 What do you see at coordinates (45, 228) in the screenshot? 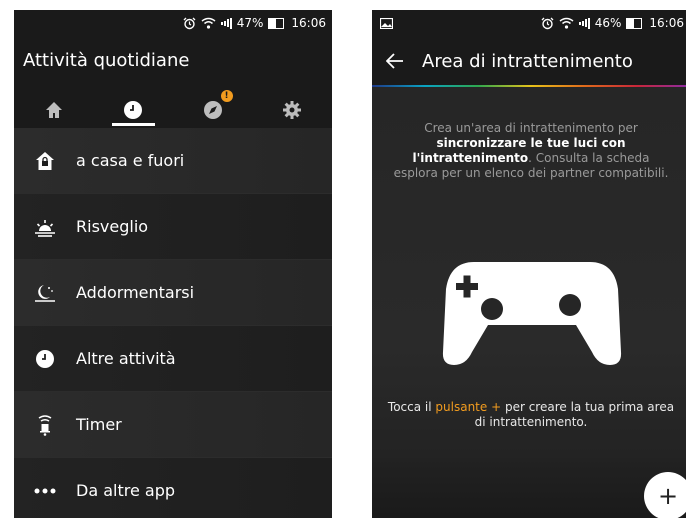
I see `sunrise-icon` at bounding box center [45, 228].